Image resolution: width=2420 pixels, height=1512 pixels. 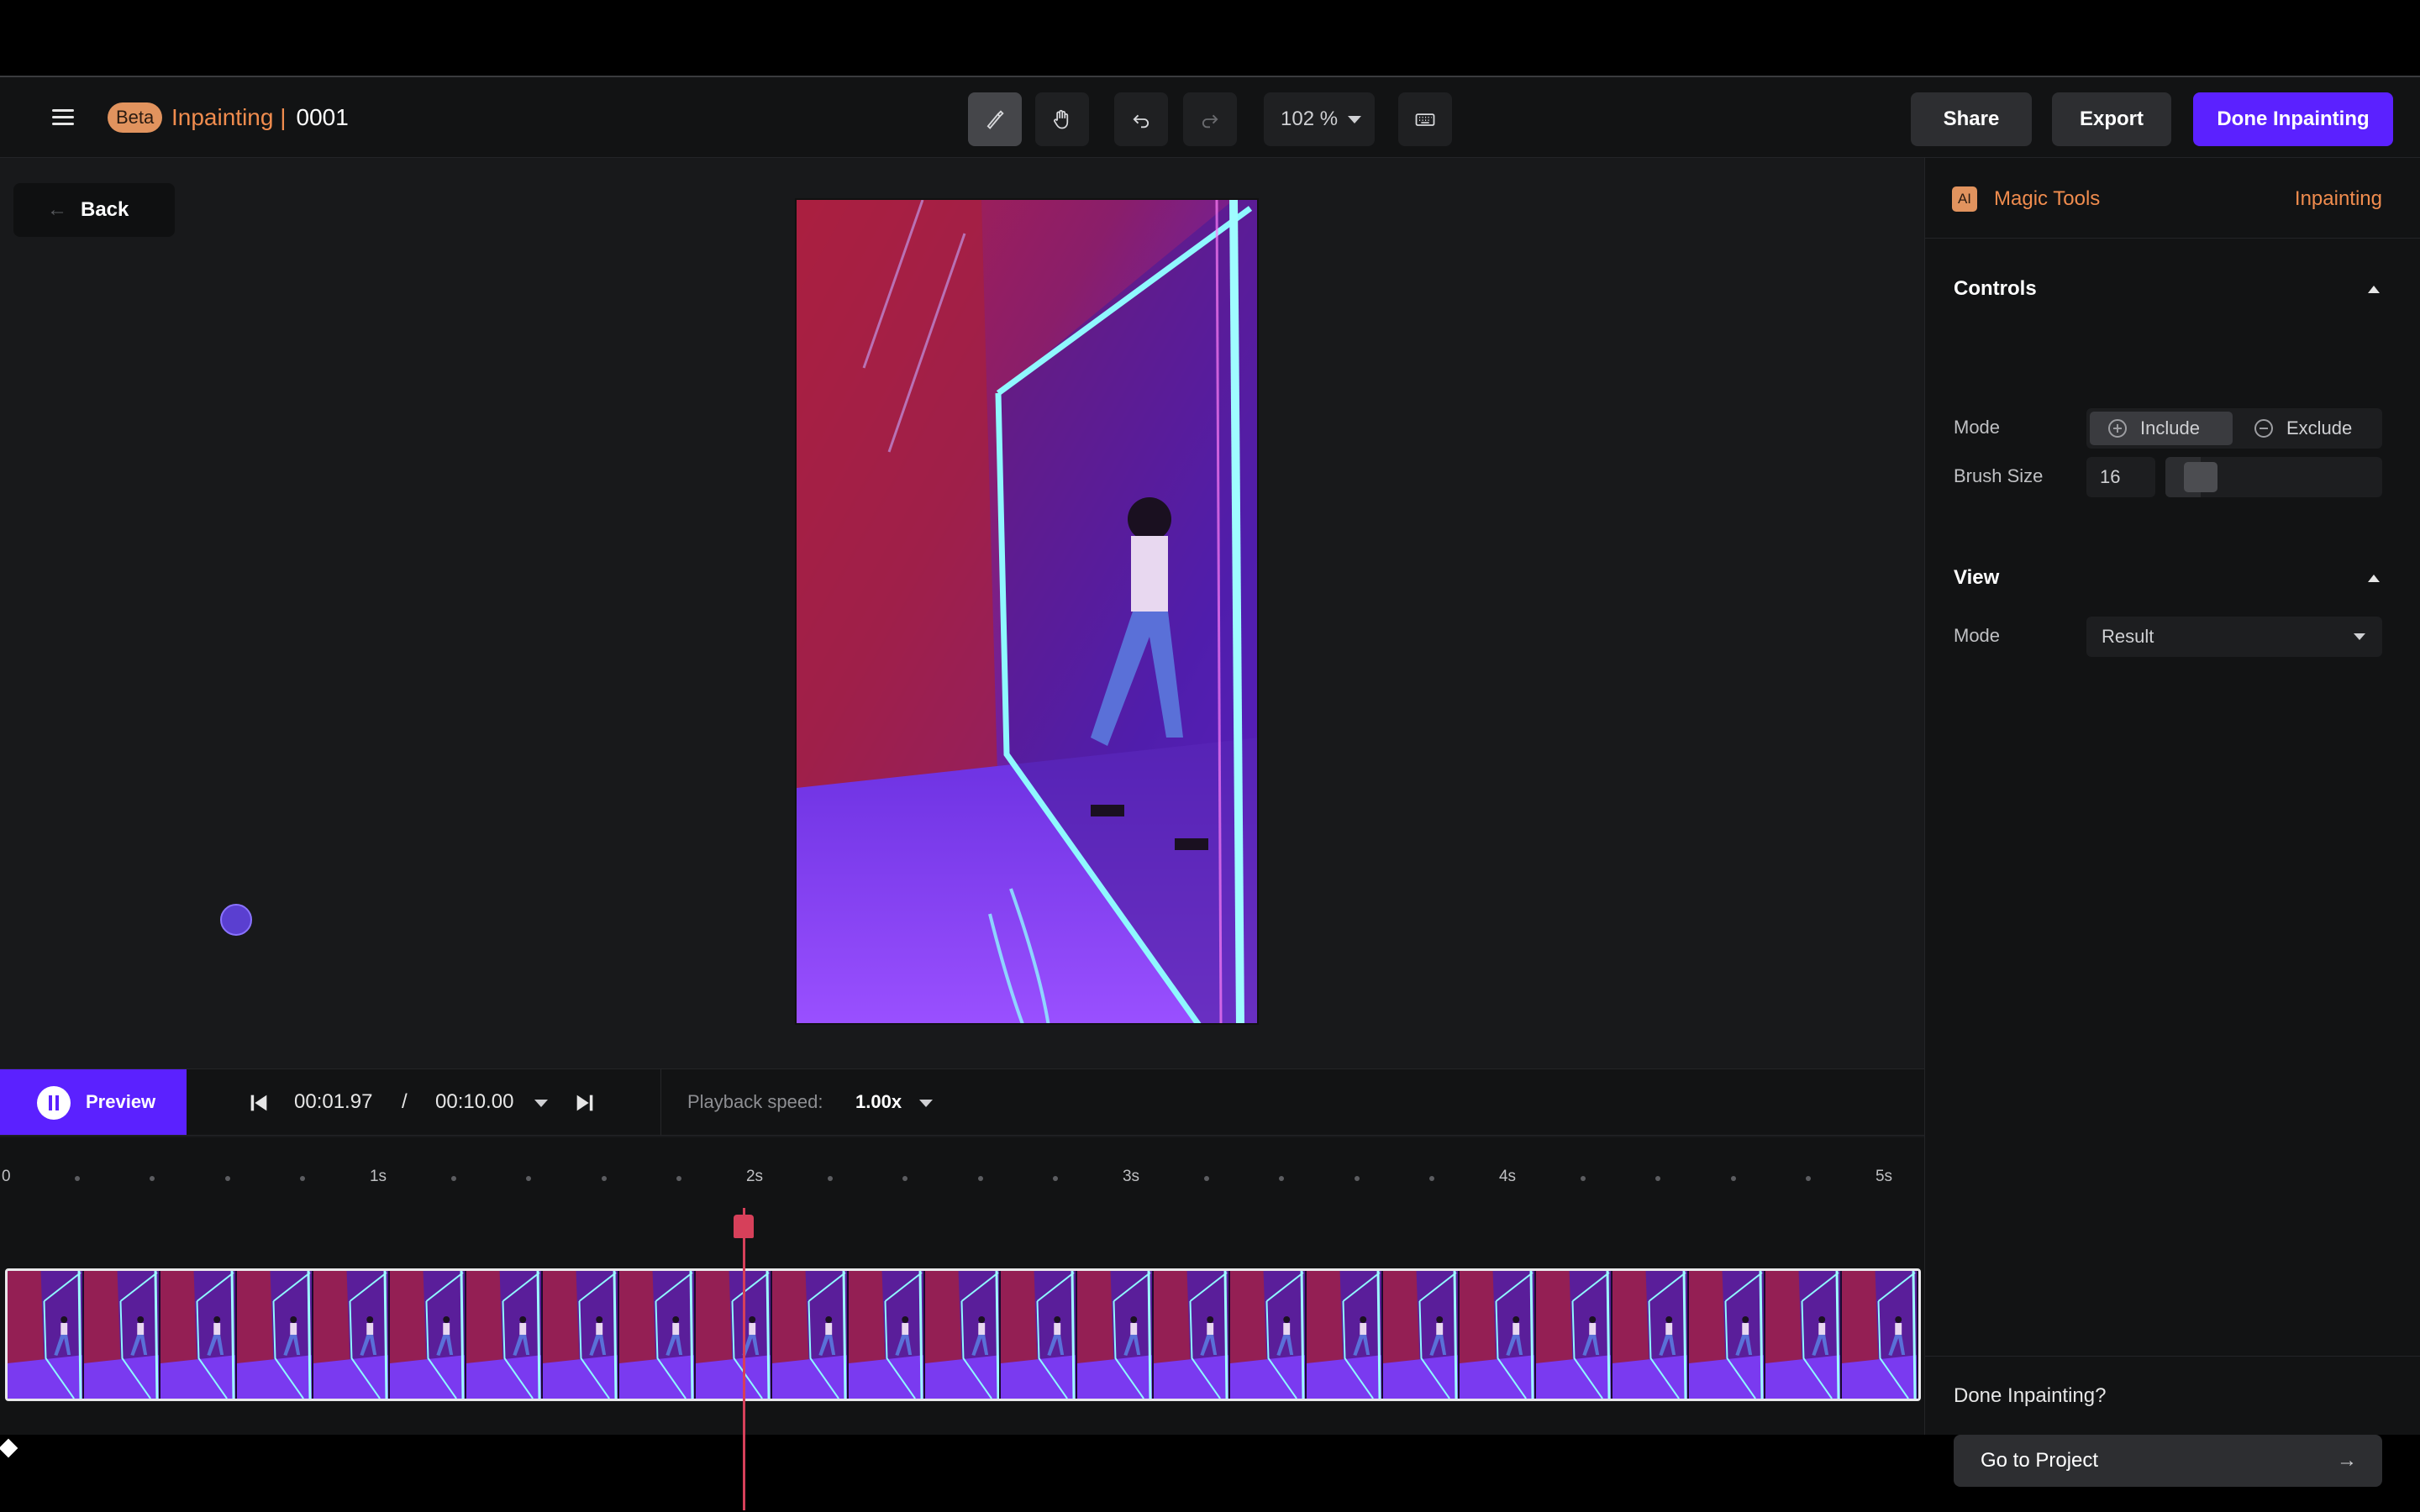 I want to click on done-inpainting-button: Done Inpainting, so click(x=2293, y=119).